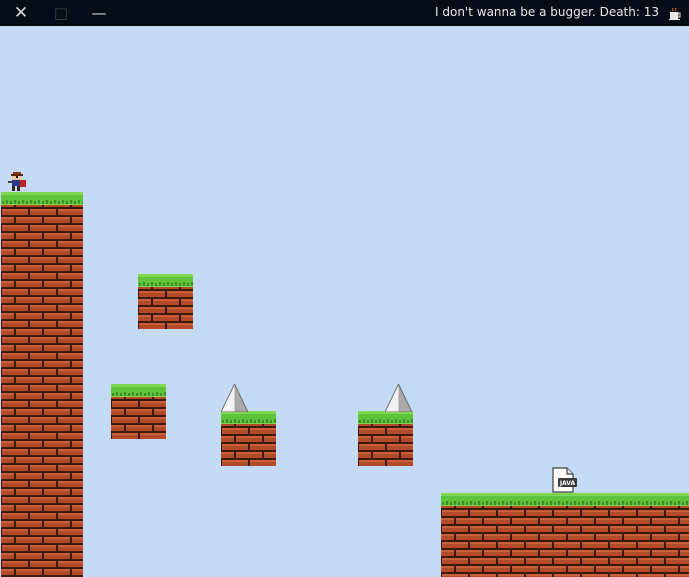  I want to click on ground-platform-right, so click(565, 535).